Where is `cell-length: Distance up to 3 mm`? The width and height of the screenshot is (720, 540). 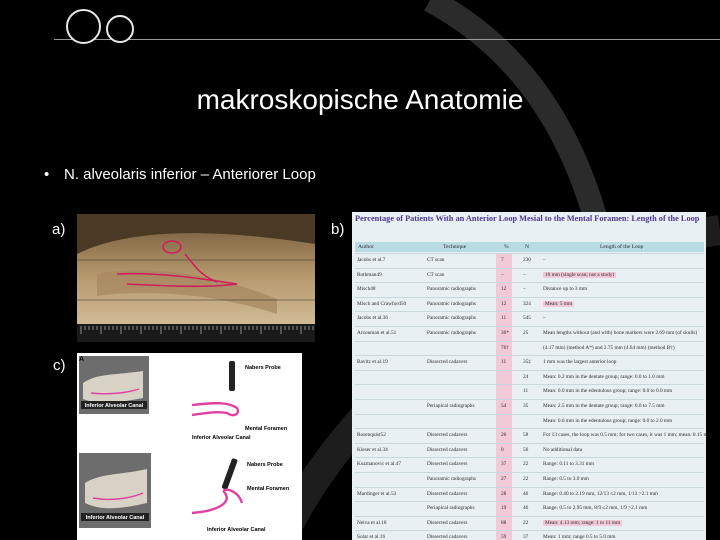 cell-length: Distance up to 3 mm is located at coordinates (565, 289).